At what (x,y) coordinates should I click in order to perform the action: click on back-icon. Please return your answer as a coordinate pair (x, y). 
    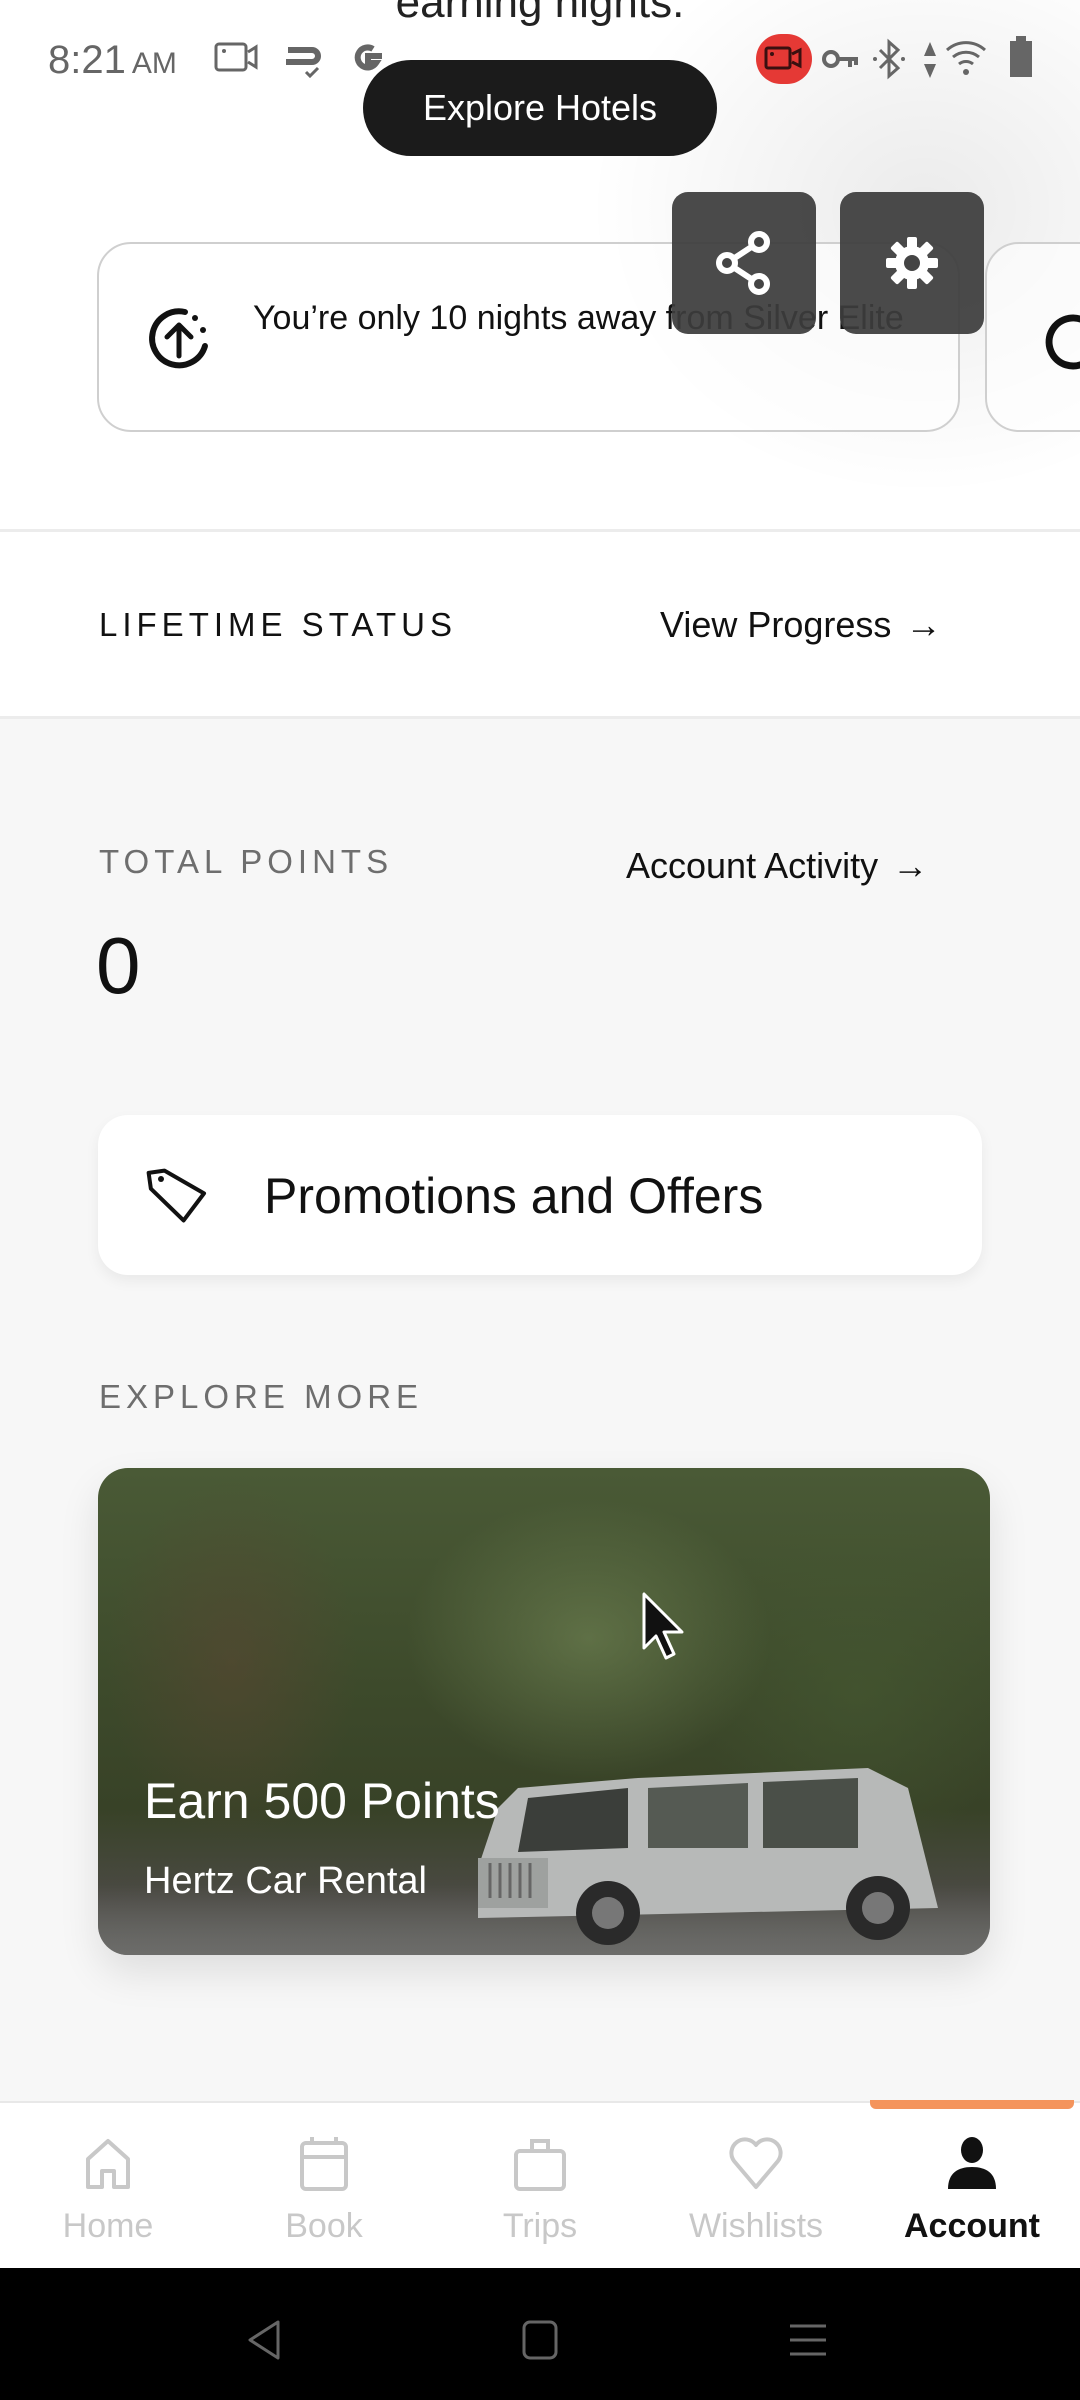
    Looking at the image, I should click on (264, 2340).